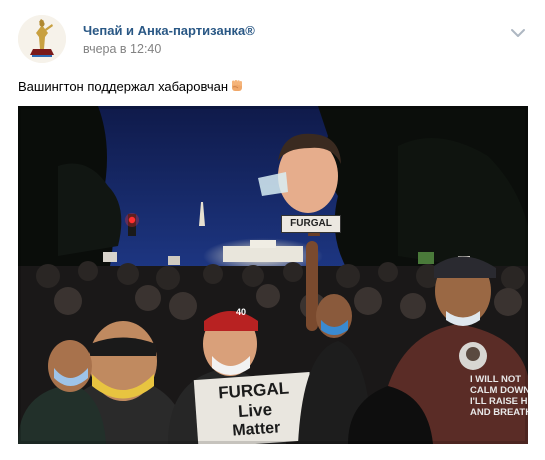 Image resolution: width=545 pixels, height=460 pixels. Describe the element at coordinates (499, 401) in the screenshot. I see `tshirt-line-3: I'LL RAISE HELL` at that location.